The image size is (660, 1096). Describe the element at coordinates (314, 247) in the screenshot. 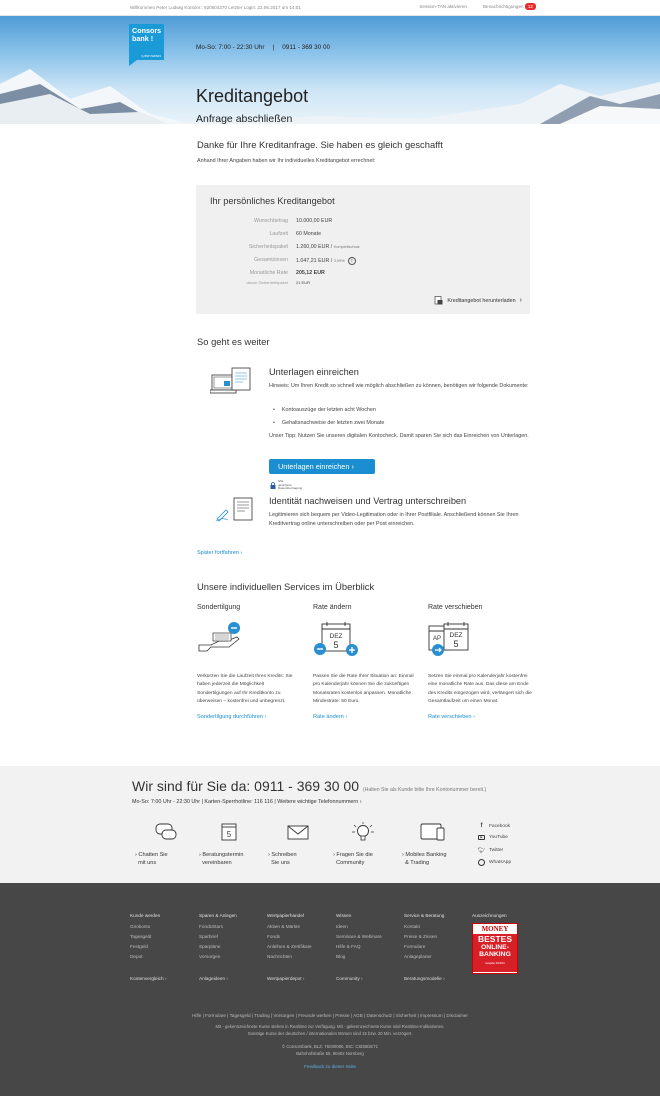

I see `offer-value: 1.260,00 EUR /` at that location.